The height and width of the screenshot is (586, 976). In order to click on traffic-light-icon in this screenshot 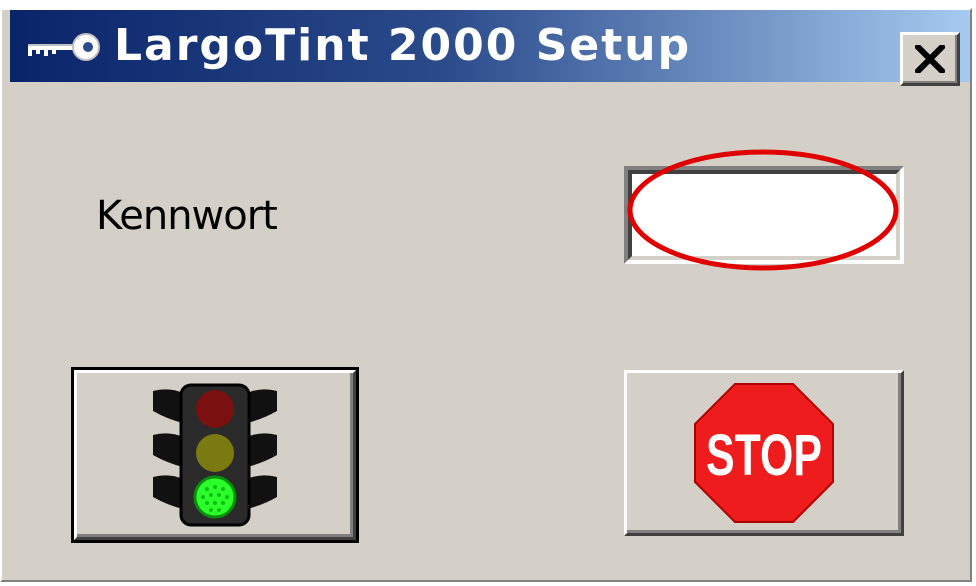, I will do `click(215, 455)`.